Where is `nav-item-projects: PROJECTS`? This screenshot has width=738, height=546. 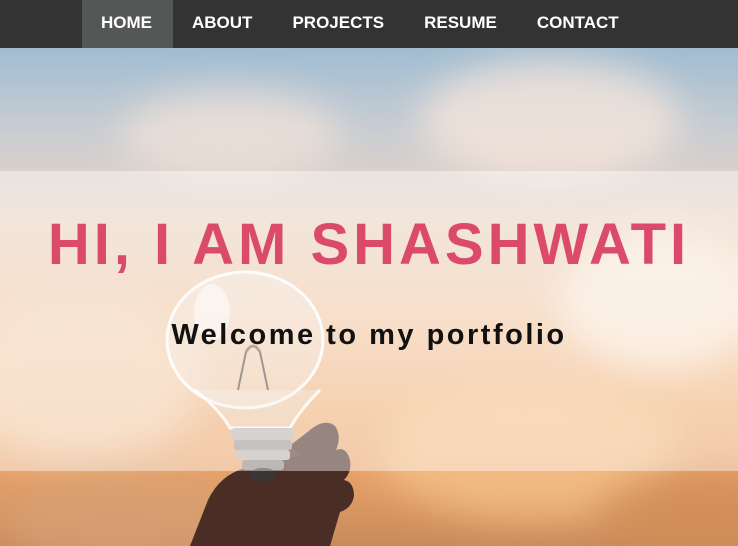
nav-item-projects: PROJECTS is located at coordinates (339, 24).